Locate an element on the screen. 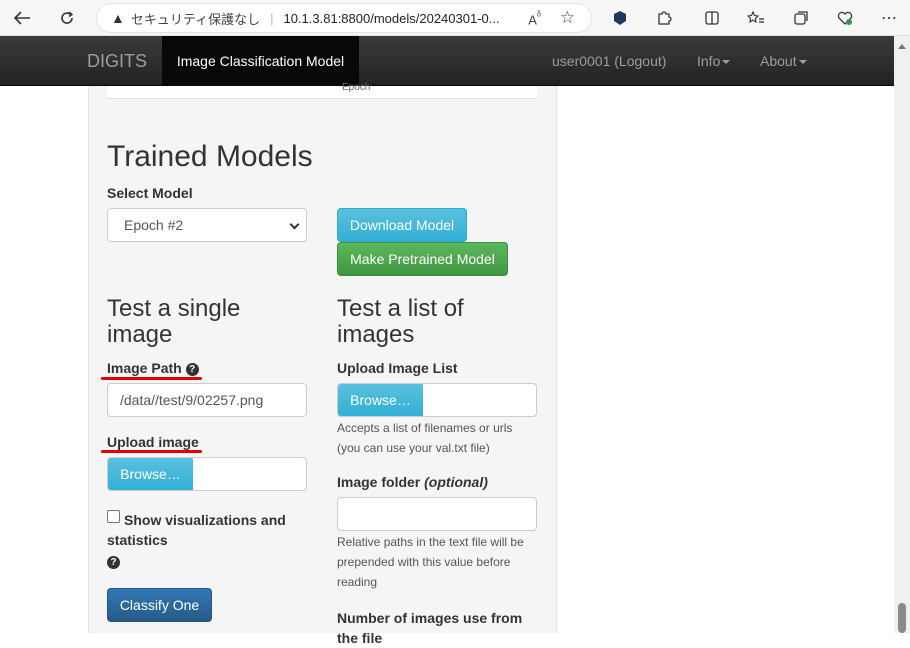 The height and width of the screenshot is (648, 910). download-model-button: Download Model is located at coordinates (402, 225).